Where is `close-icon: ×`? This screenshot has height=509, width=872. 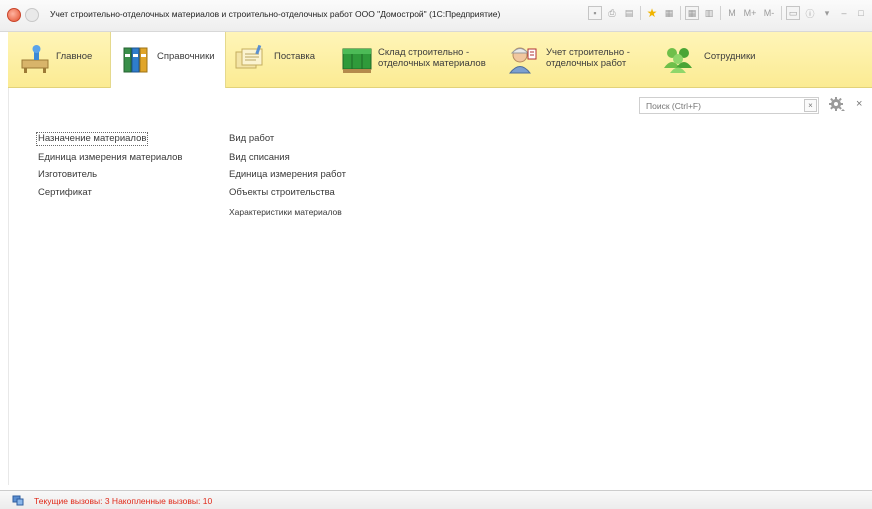 close-icon: × is located at coordinates (859, 104).